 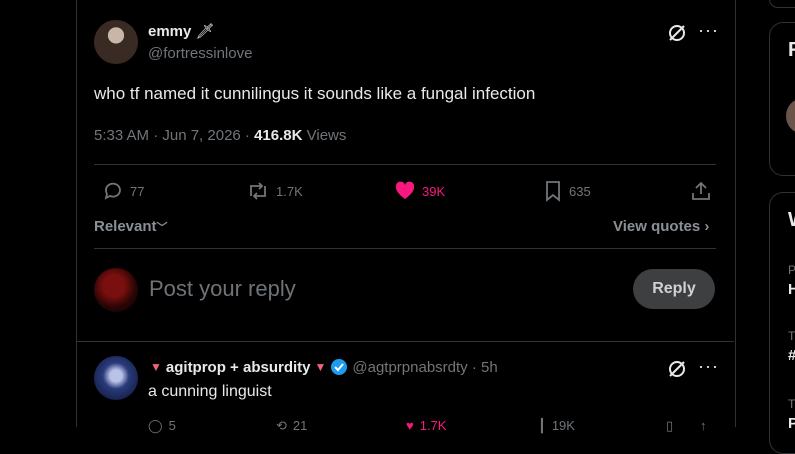 What do you see at coordinates (563, 425) in the screenshot?
I see `reply-views-count: 19K` at bounding box center [563, 425].